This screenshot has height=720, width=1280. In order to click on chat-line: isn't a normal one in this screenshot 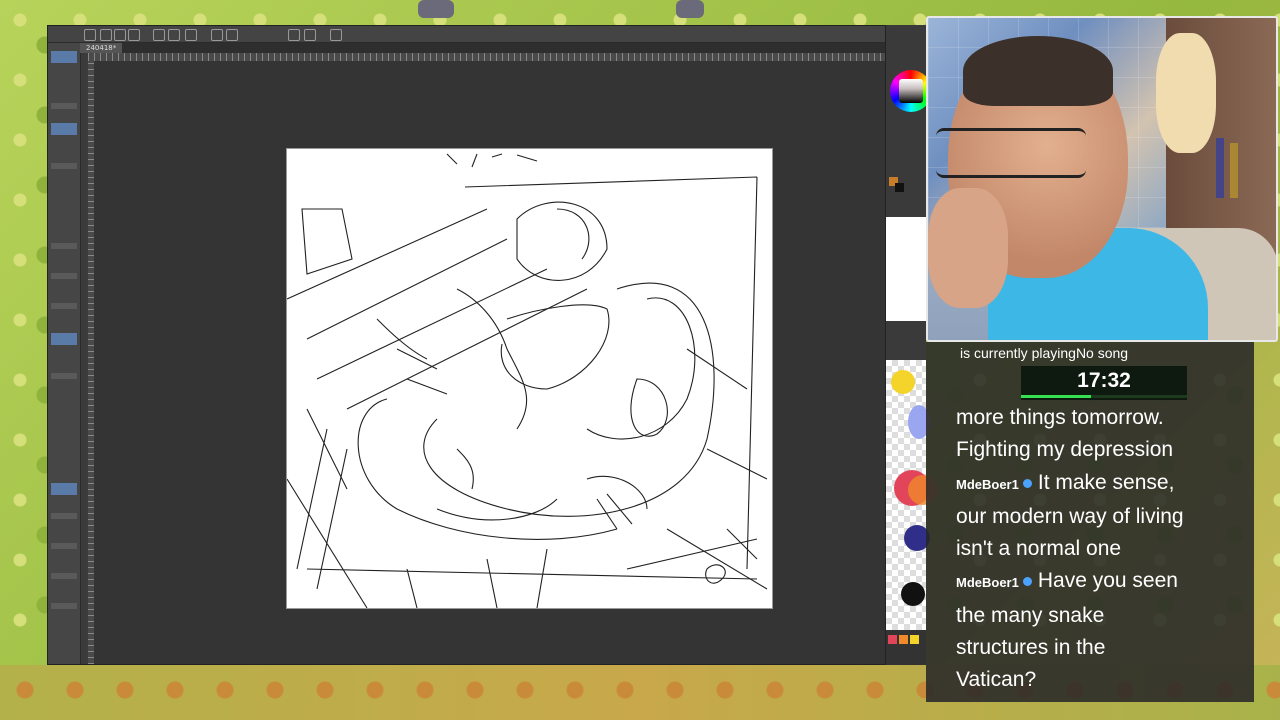, I will do `click(1039, 549)`.